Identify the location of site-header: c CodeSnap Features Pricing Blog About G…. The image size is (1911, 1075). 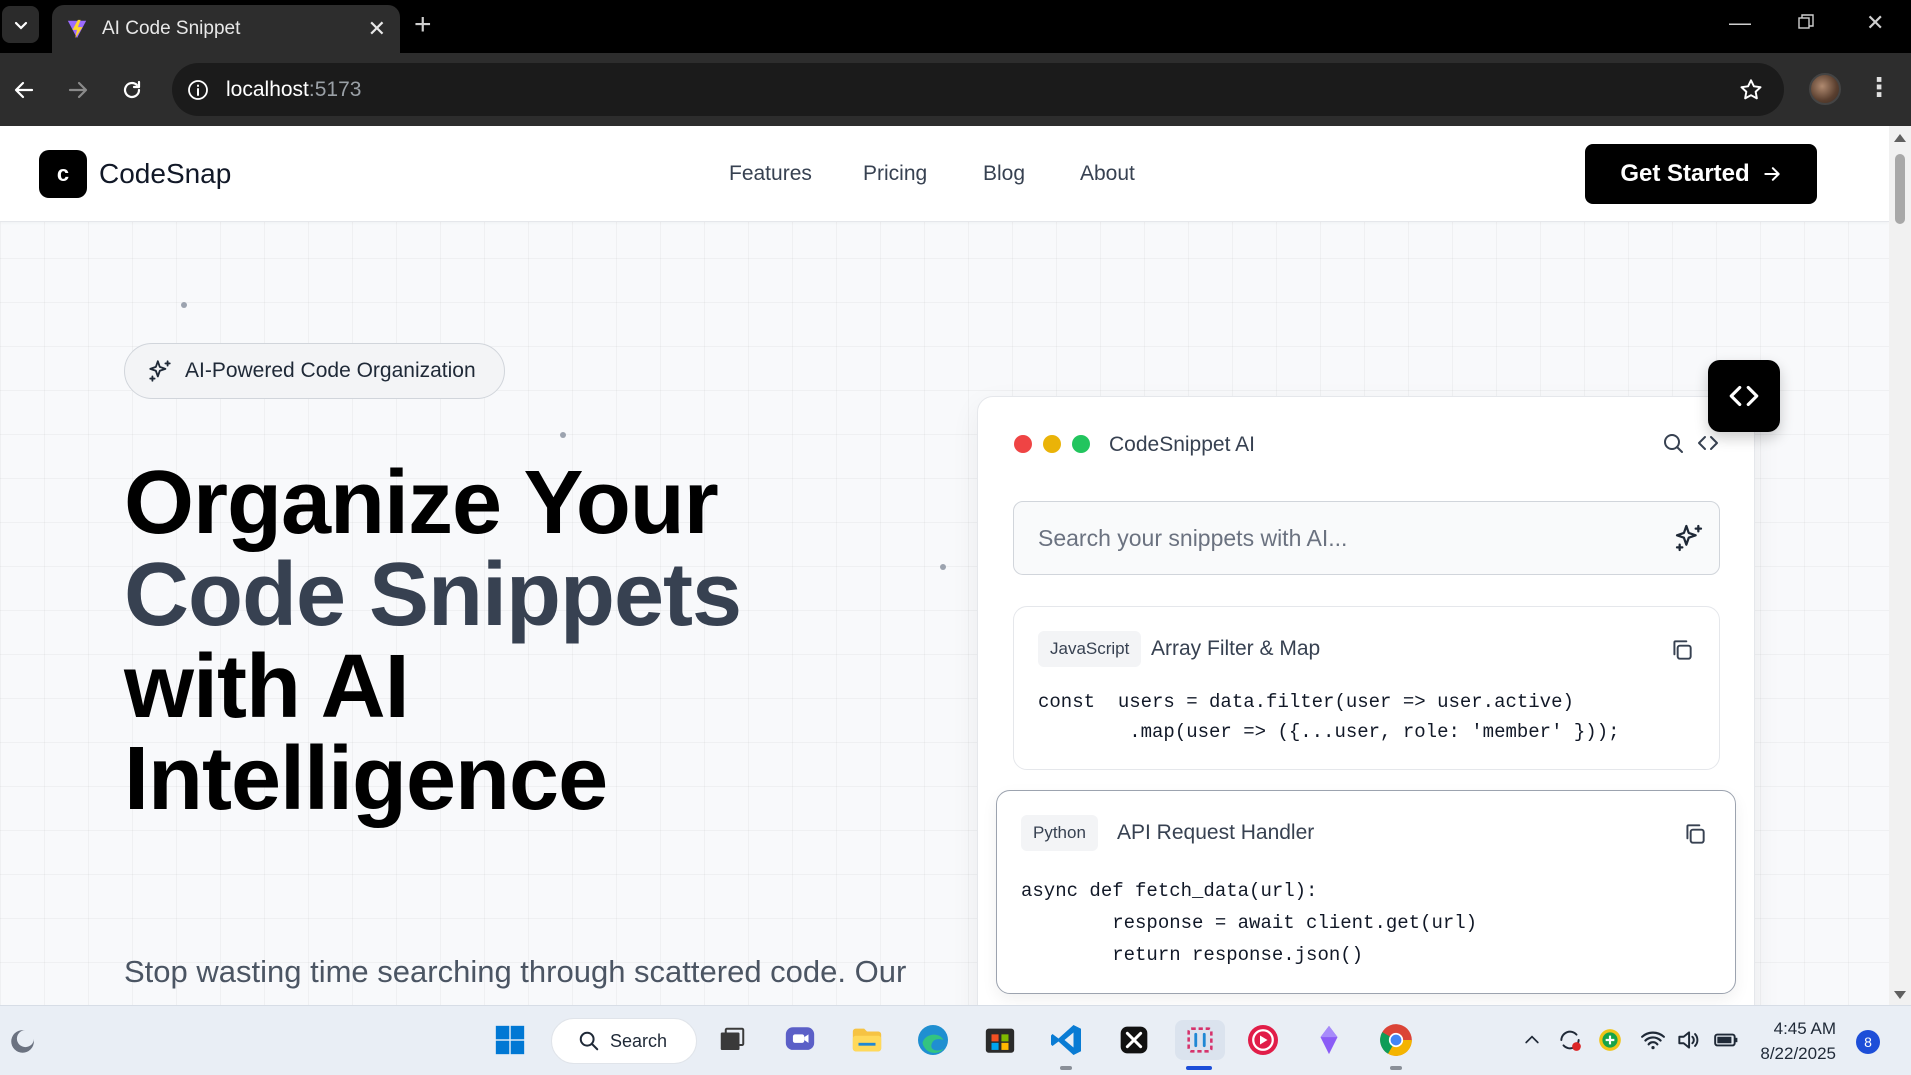
(944, 174).